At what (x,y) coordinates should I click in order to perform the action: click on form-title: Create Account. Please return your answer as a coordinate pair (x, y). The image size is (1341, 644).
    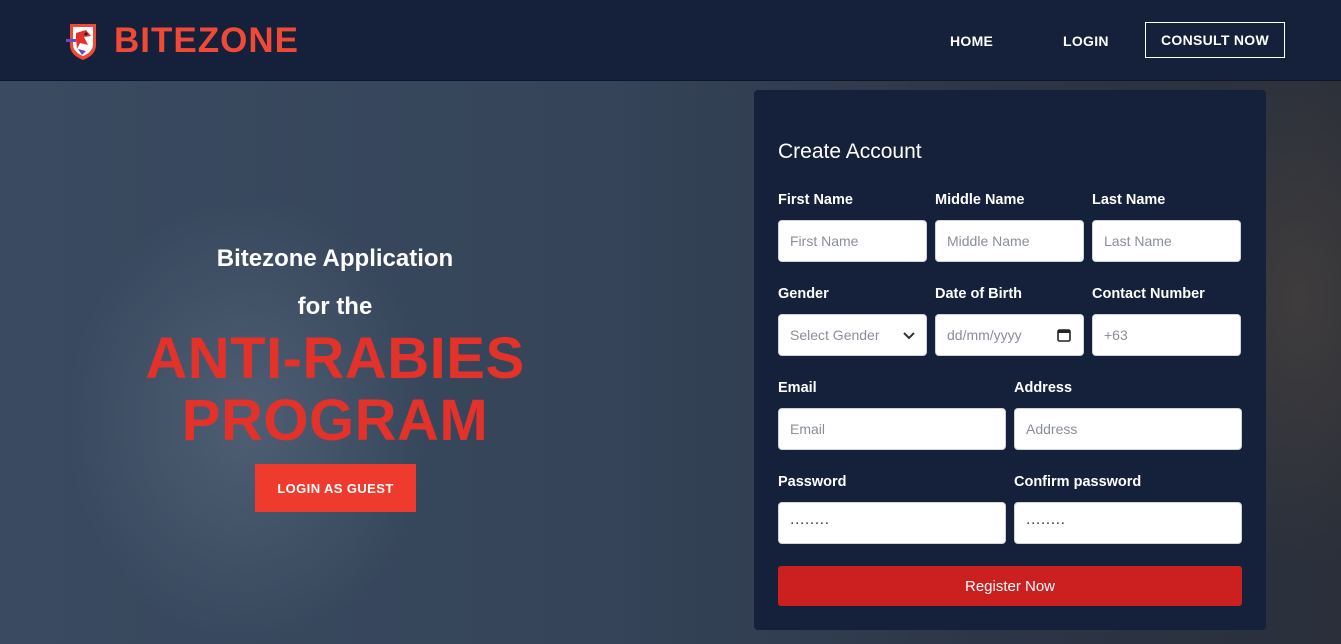
    Looking at the image, I should click on (850, 151).